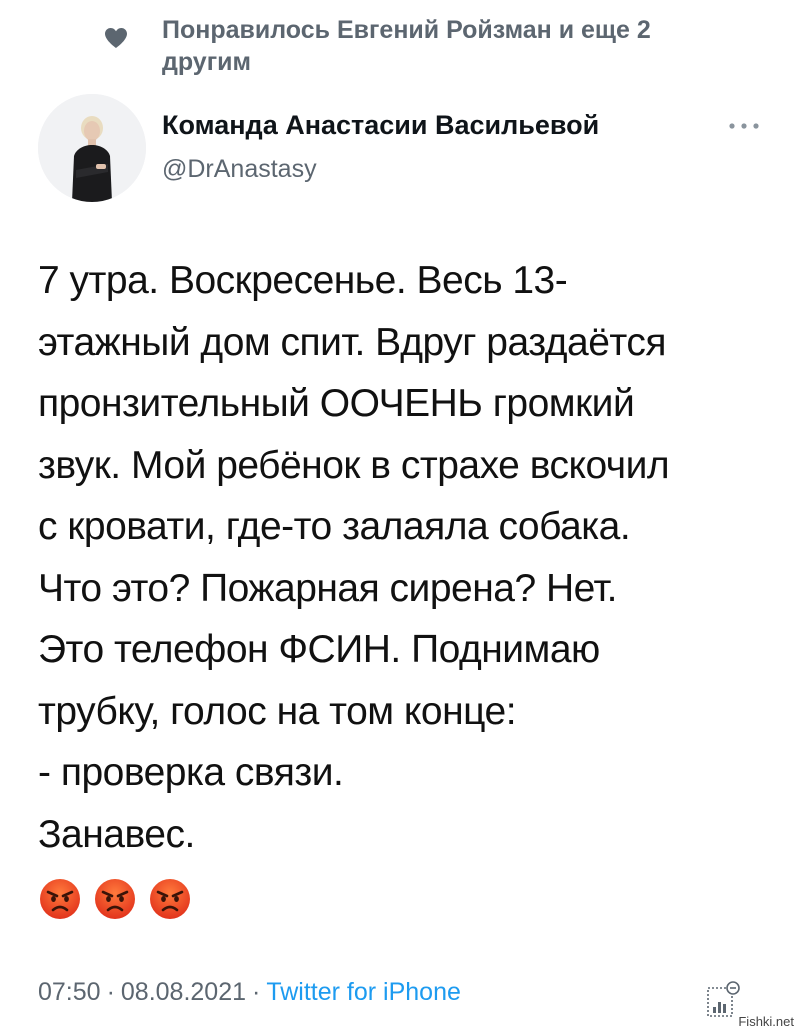 This screenshot has width=800, height=1033. I want to click on tweet-metadata: 07:50 · 08.08.2021 · Twitter for iPhone, so click(249, 992).